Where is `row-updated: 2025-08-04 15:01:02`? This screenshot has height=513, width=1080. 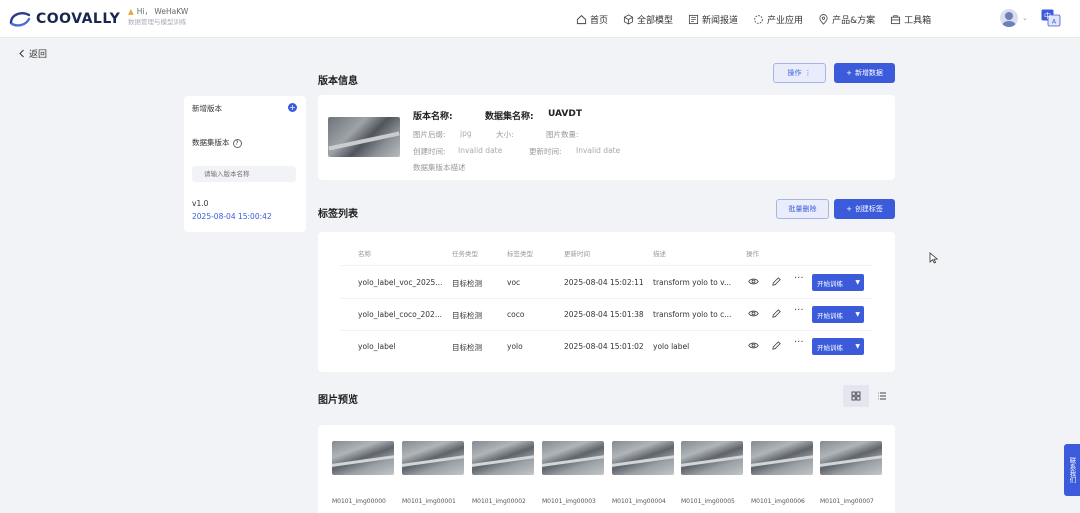 row-updated: 2025-08-04 15:01:02 is located at coordinates (604, 346).